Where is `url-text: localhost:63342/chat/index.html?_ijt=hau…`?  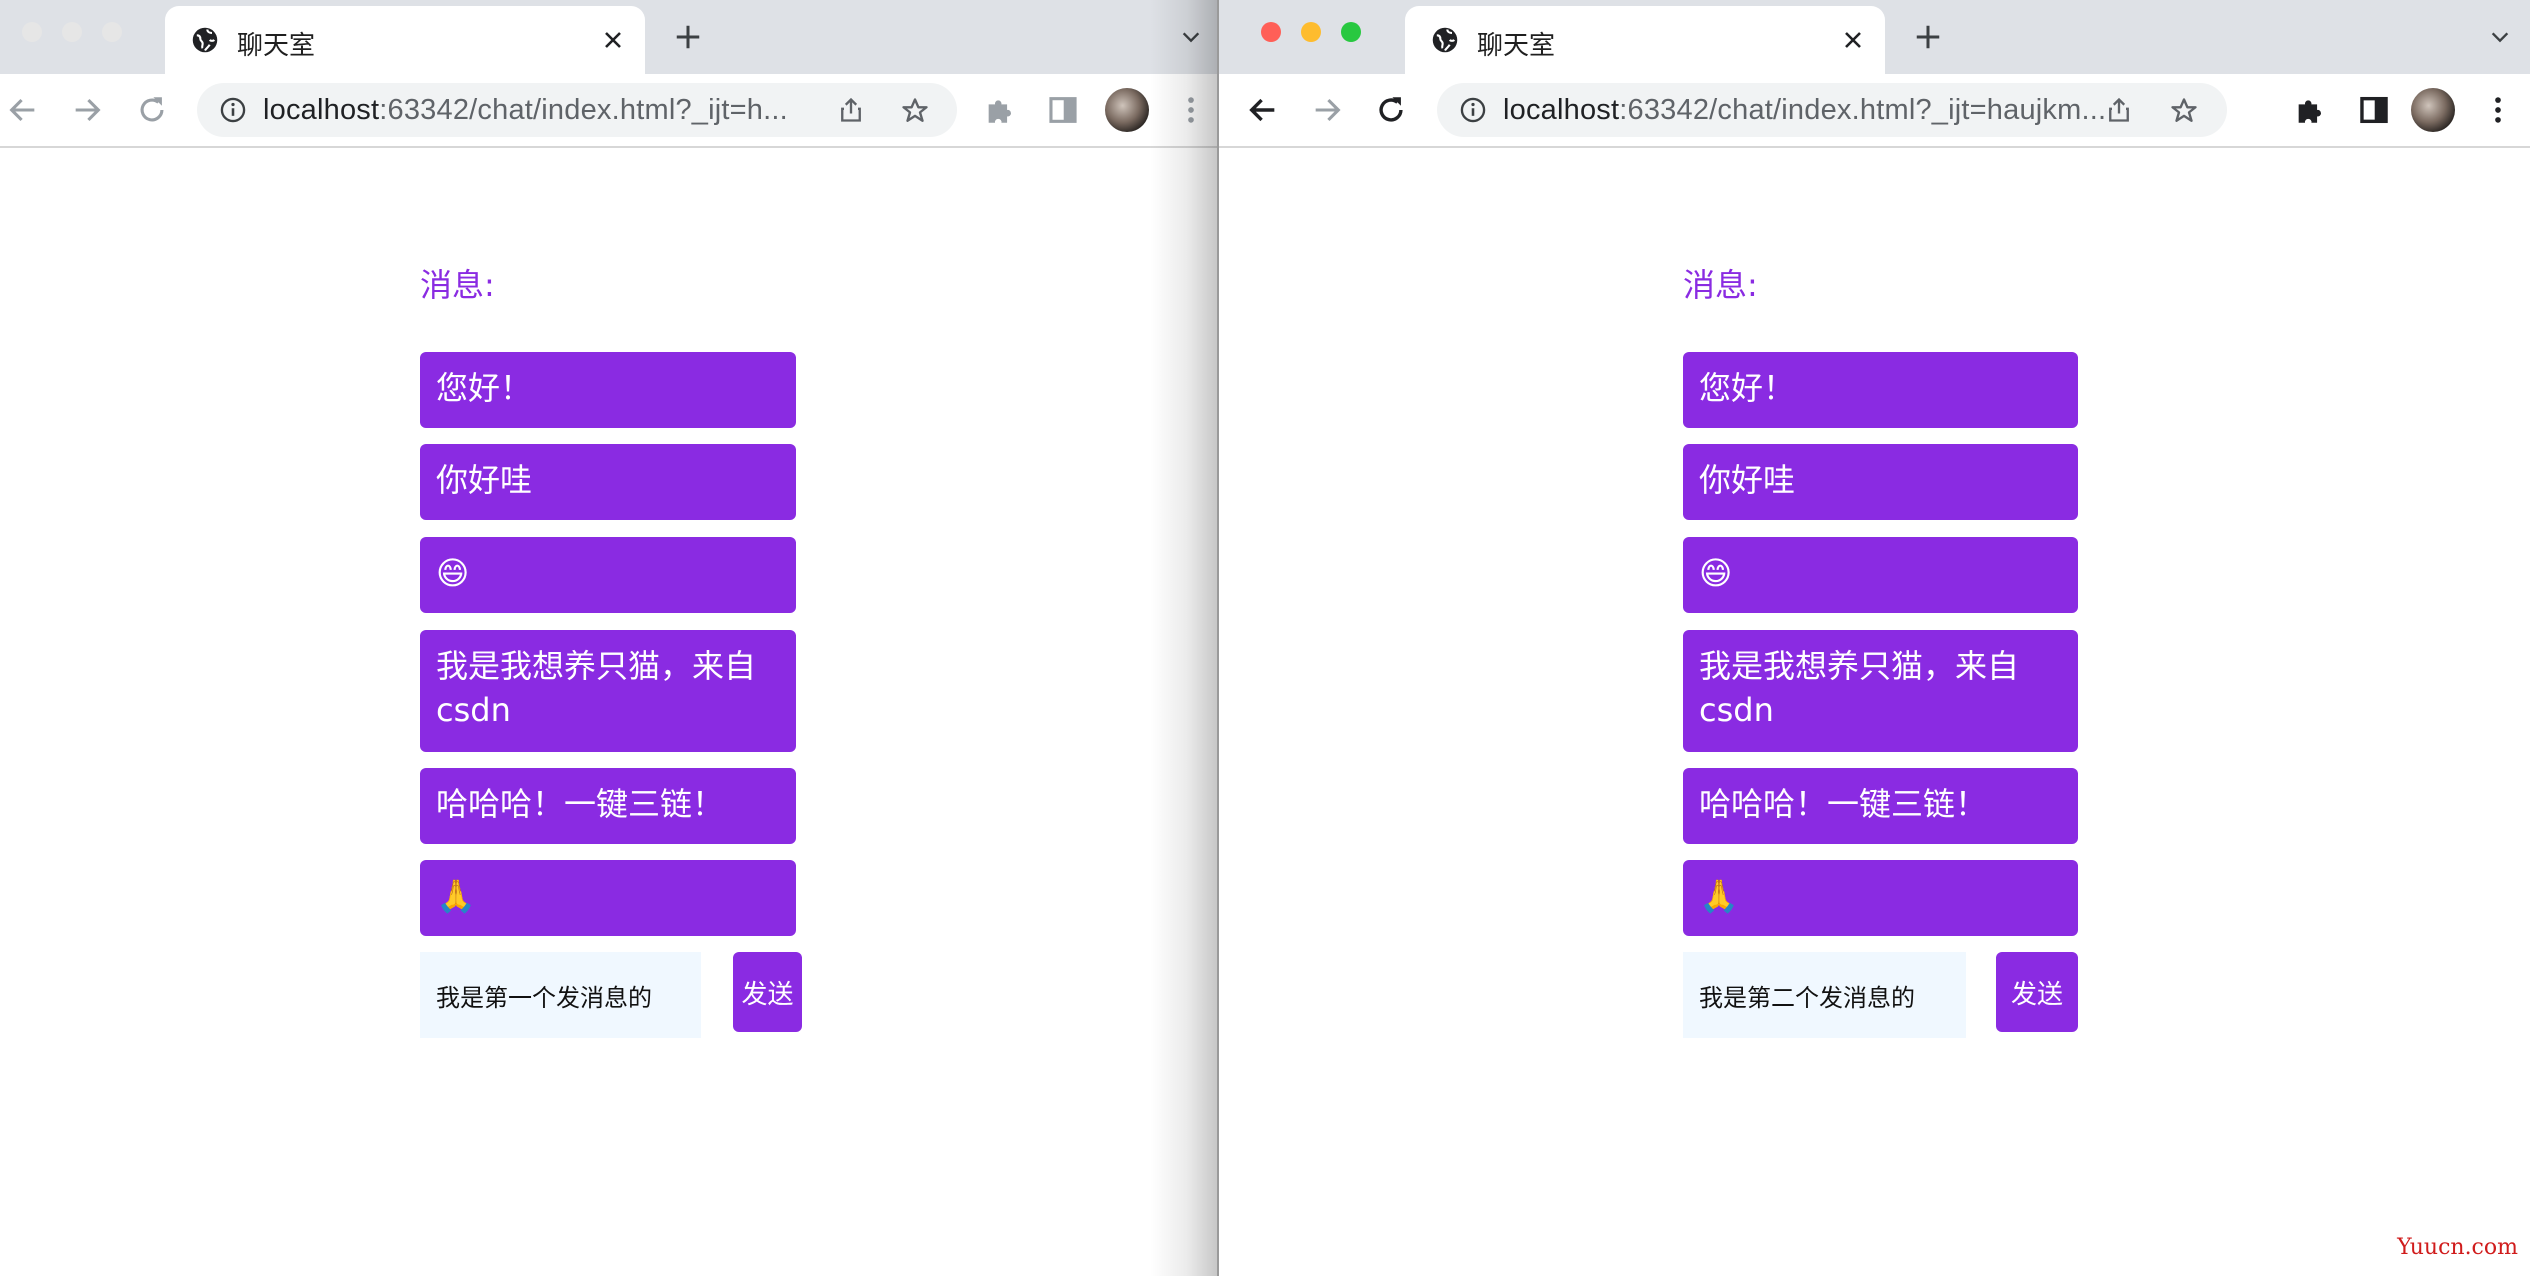
url-text: localhost:63342/chat/index.html?_ijt=hau… is located at coordinates (1813, 110).